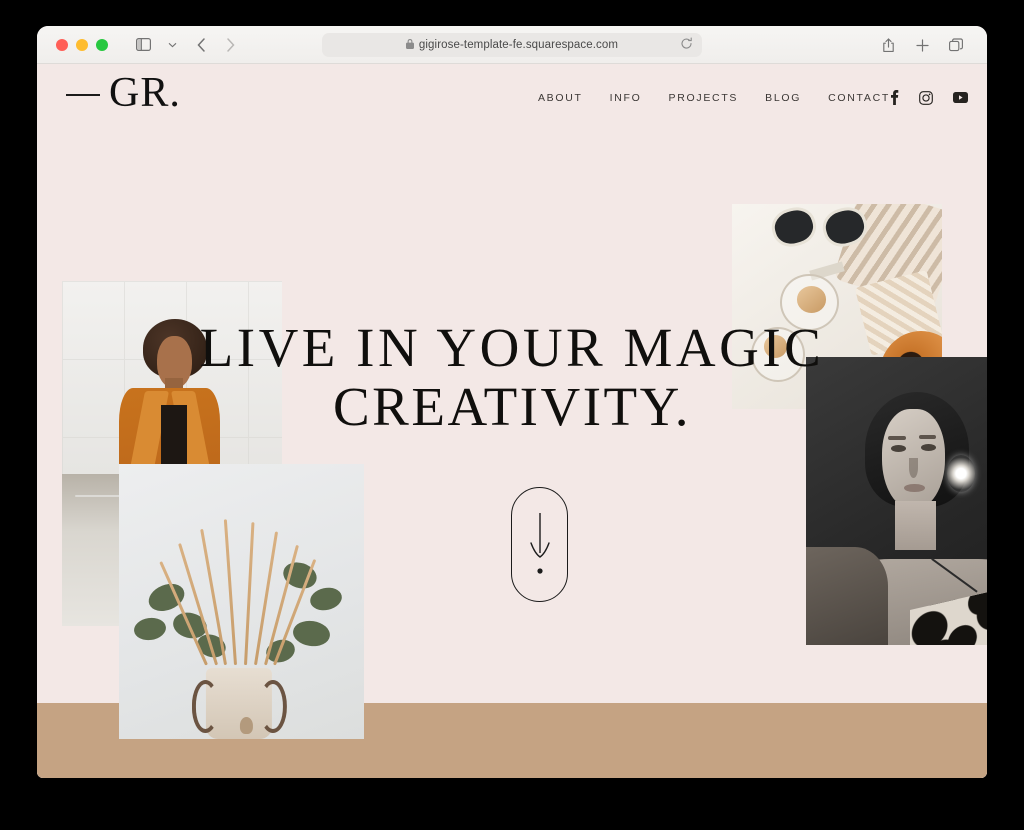 This screenshot has width=1024, height=830. What do you see at coordinates (956, 45) in the screenshot?
I see `tab-overview-icon` at bounding box center [956, 45].